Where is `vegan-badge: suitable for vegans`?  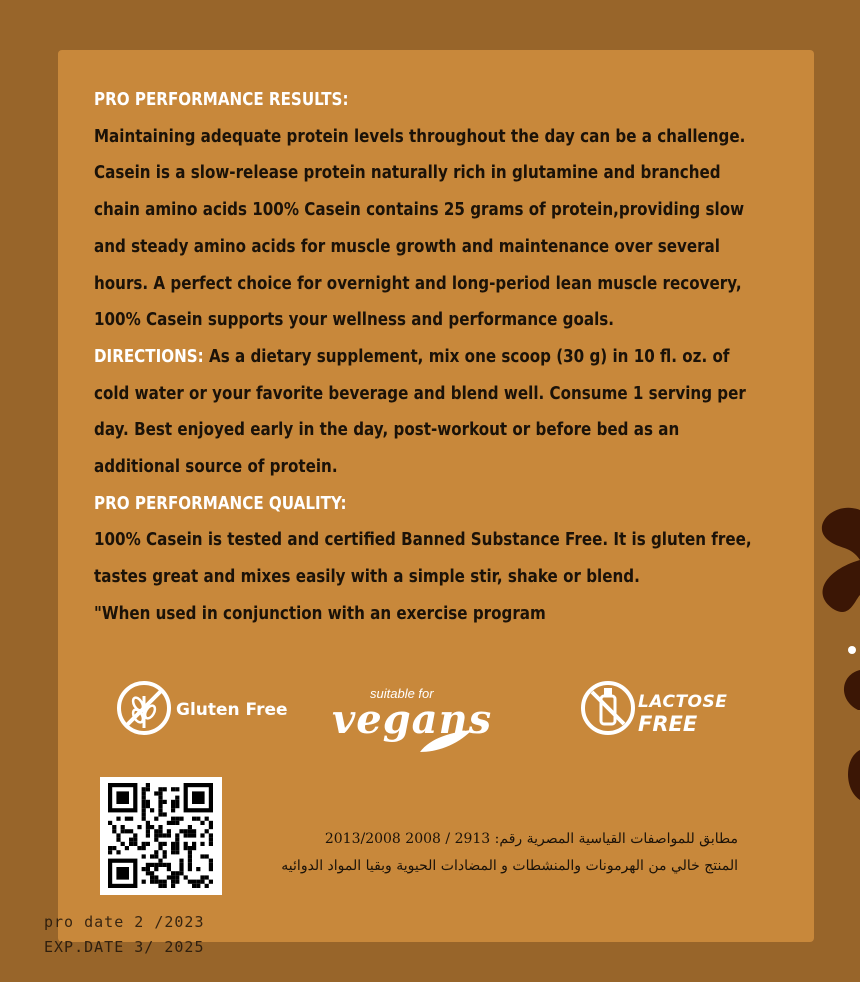
vegan-badge: suitable for vegans is located at coordinates (416, 716).